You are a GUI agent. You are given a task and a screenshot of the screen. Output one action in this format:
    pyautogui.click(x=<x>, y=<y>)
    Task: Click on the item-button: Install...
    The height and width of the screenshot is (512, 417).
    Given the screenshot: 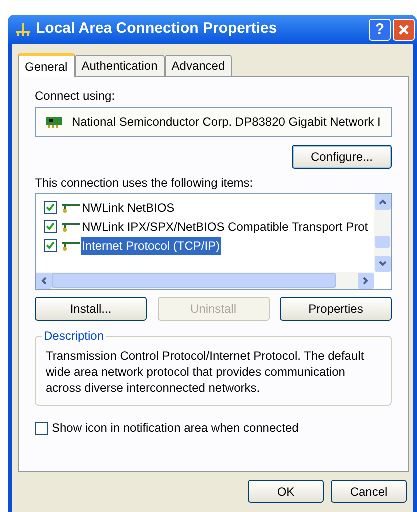 What is the action you would take?
    pyautogui.click(x=91, y=309)
    